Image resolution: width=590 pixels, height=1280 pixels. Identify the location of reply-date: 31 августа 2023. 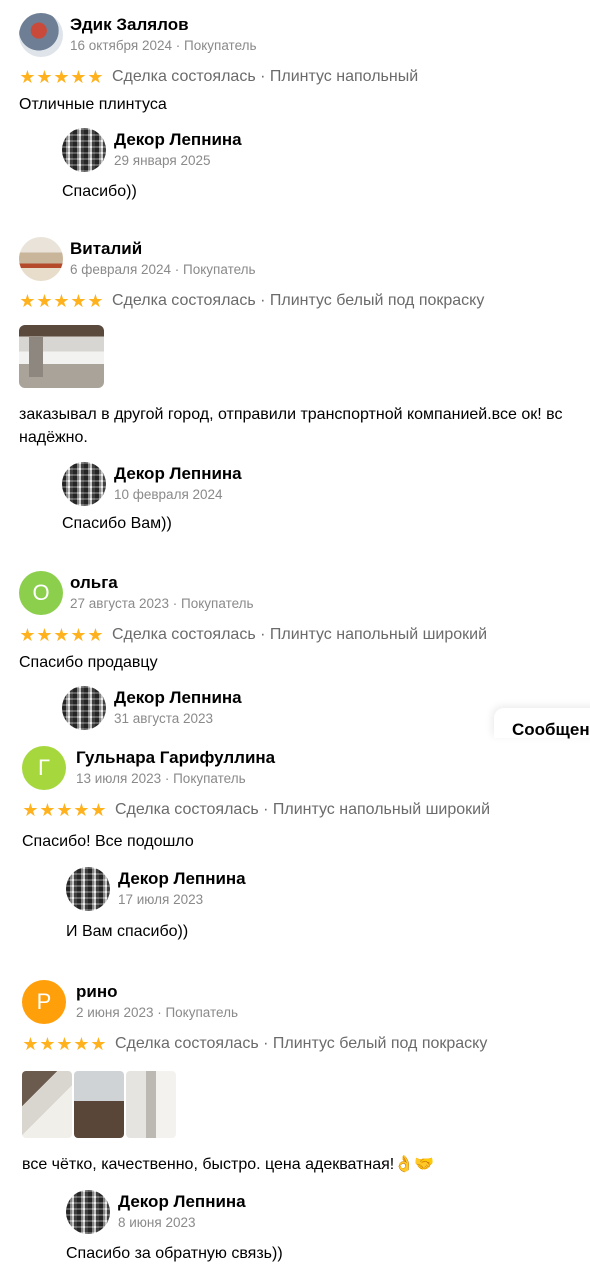
(164, 718).